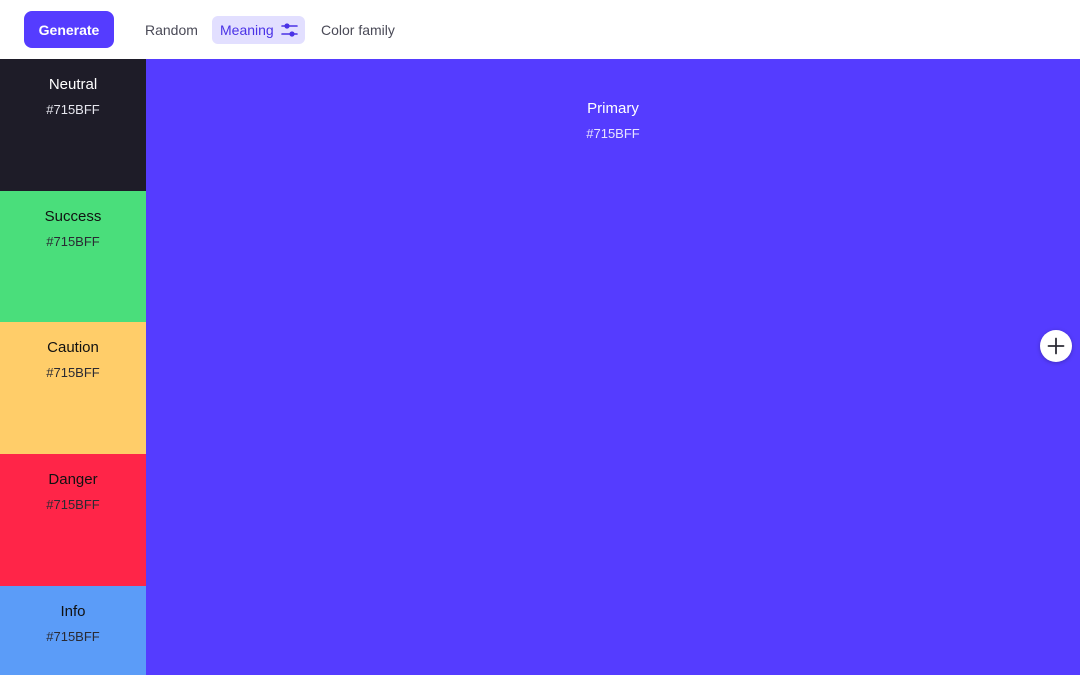 The height and width of the screenshot is (675, 1080). Describe the element at coordinates (358, 30) in the screenshot. I see `tab-color-family: Color family` at that location.